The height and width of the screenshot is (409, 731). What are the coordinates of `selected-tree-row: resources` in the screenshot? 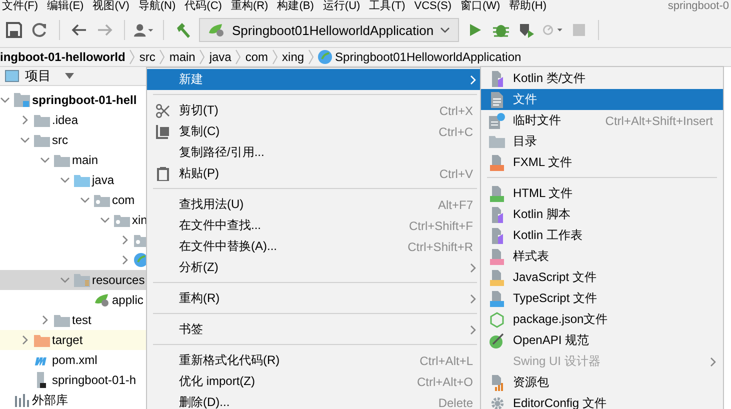 It's located at (73, 280).